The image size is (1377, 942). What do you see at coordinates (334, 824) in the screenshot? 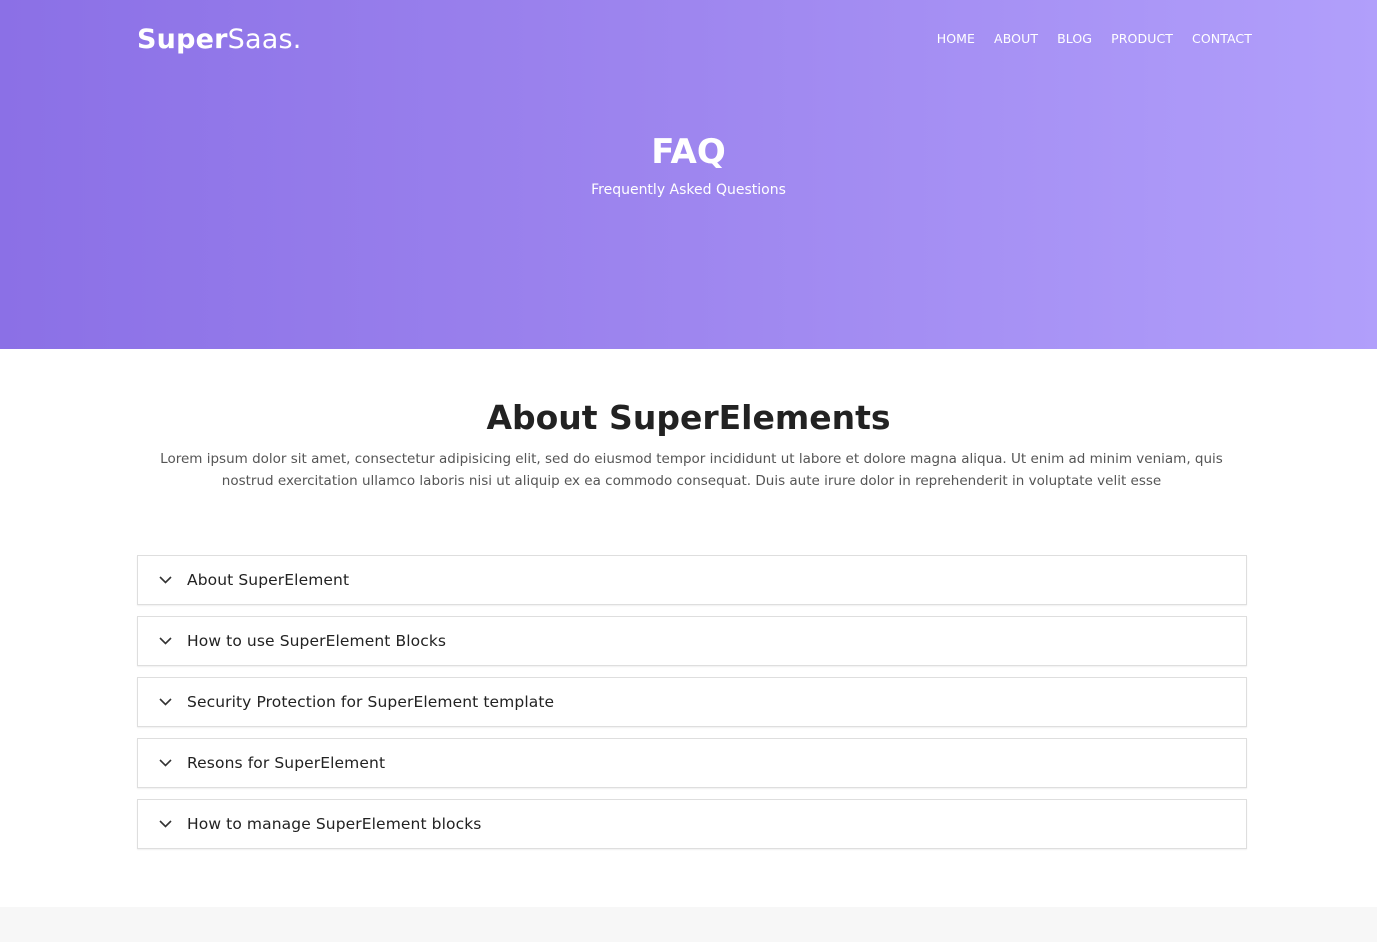
I see `faq-item-label: How to manage SuperElement blocks` at bounding box center [334, 824].